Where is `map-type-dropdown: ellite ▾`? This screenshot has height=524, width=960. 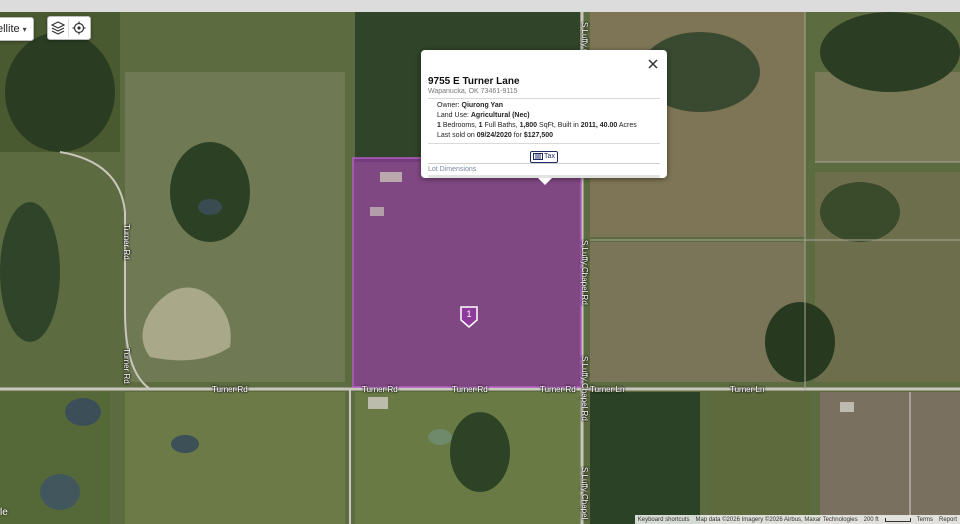 map-type-dropdown: ellite ▾ is located at coordinates (17, 29).